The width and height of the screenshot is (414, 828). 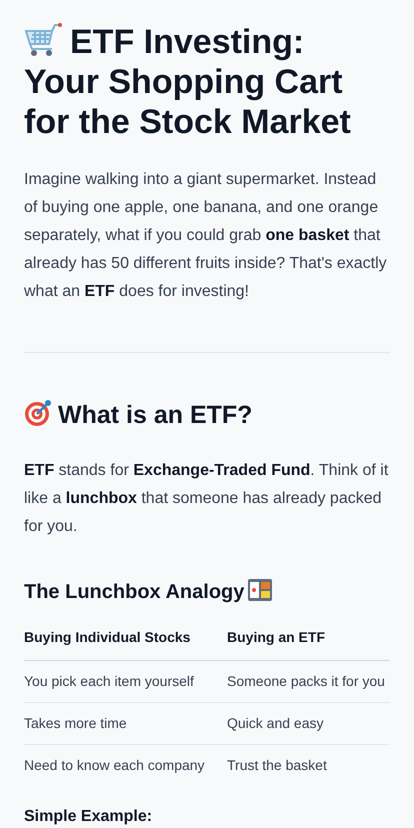 What do you see at coordinates (89, 817) in the screenshot?
I see `subsection-heading: Simple Example:` at bounding box center [89, 817].